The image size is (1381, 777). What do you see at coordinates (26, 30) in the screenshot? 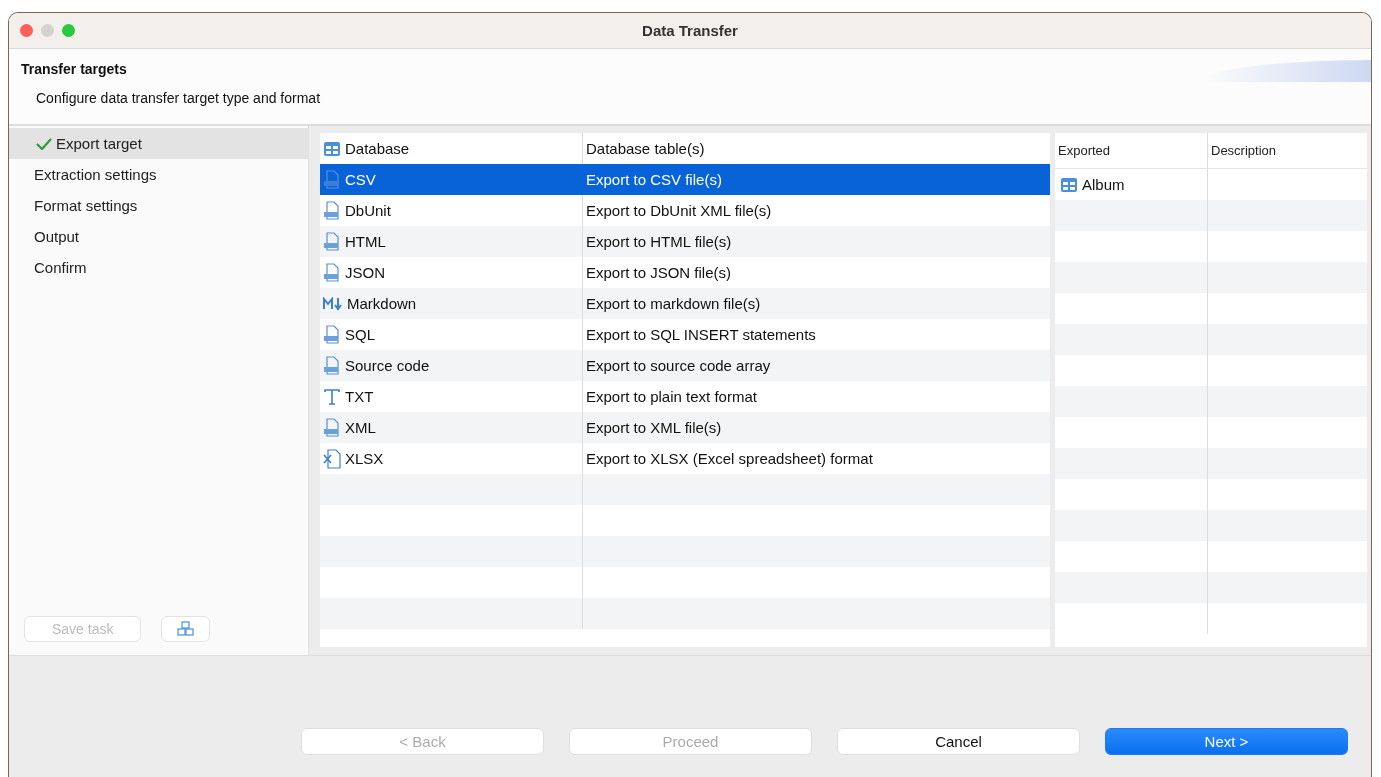
I see `close-button` at bounding box center [26, 30].